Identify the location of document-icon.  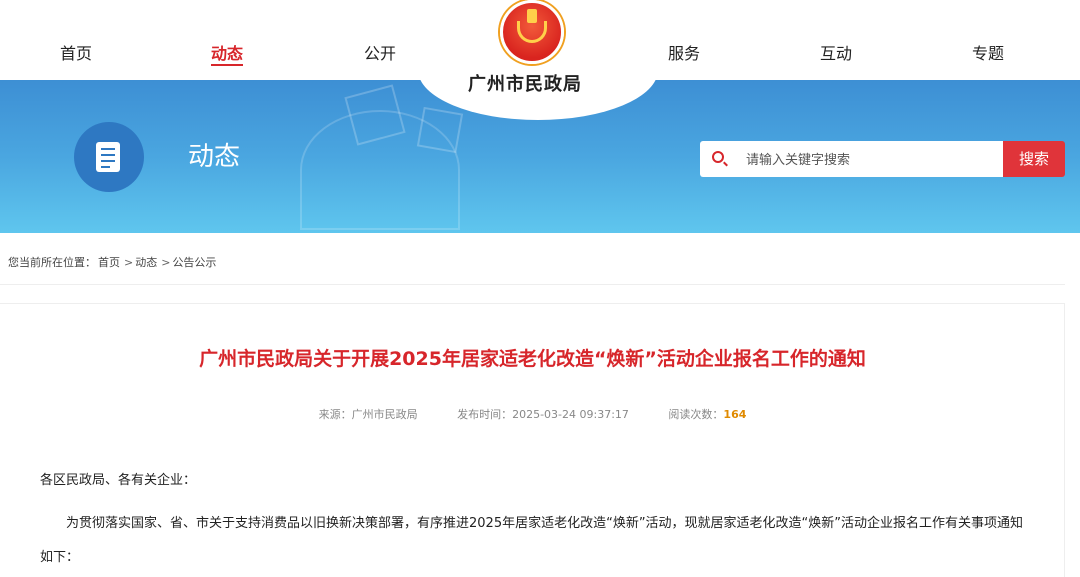
(109, 157).